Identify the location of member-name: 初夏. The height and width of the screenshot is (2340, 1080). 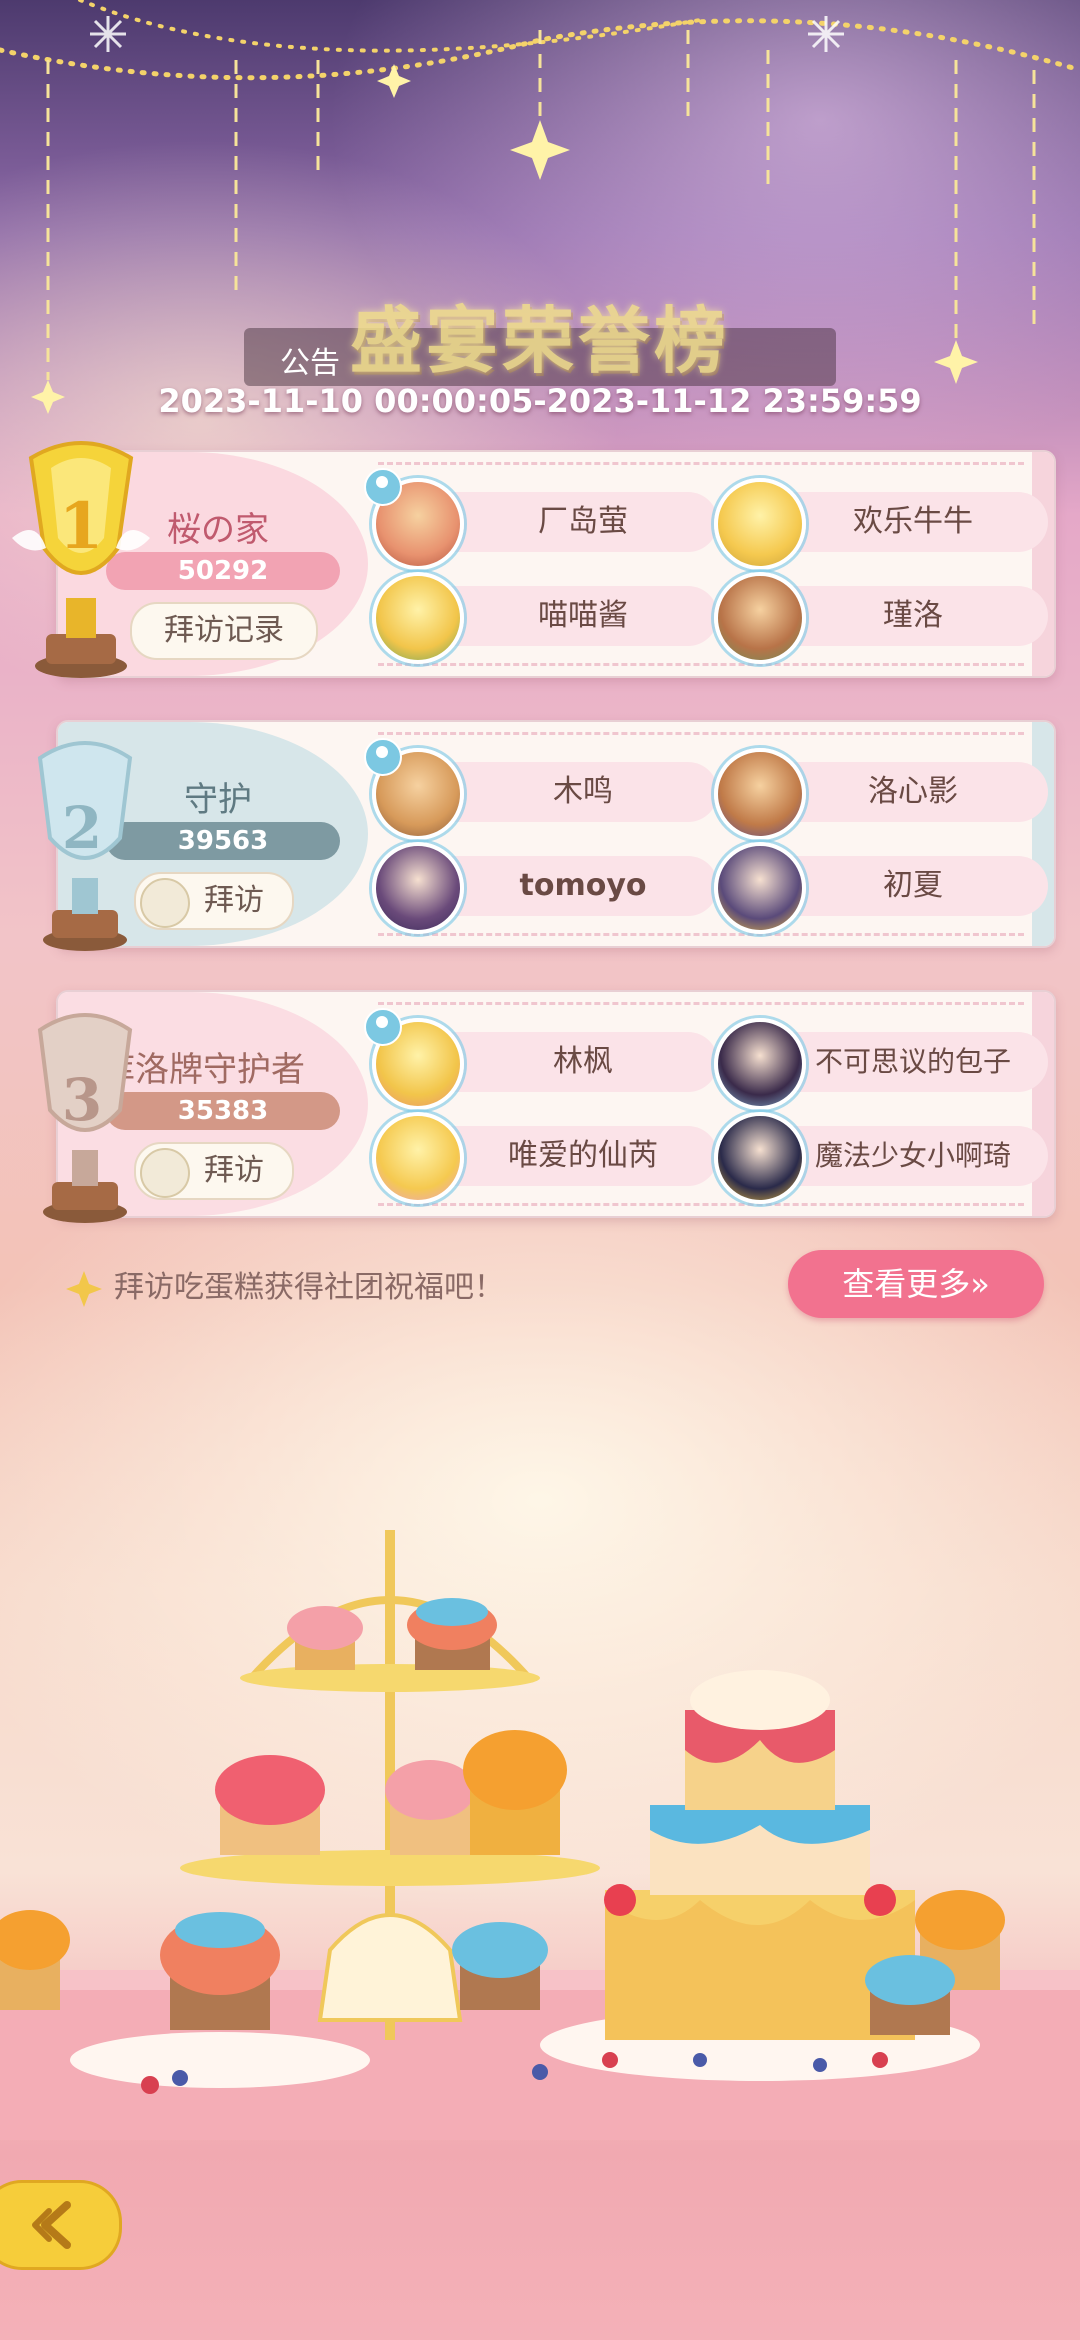
(913, 885).